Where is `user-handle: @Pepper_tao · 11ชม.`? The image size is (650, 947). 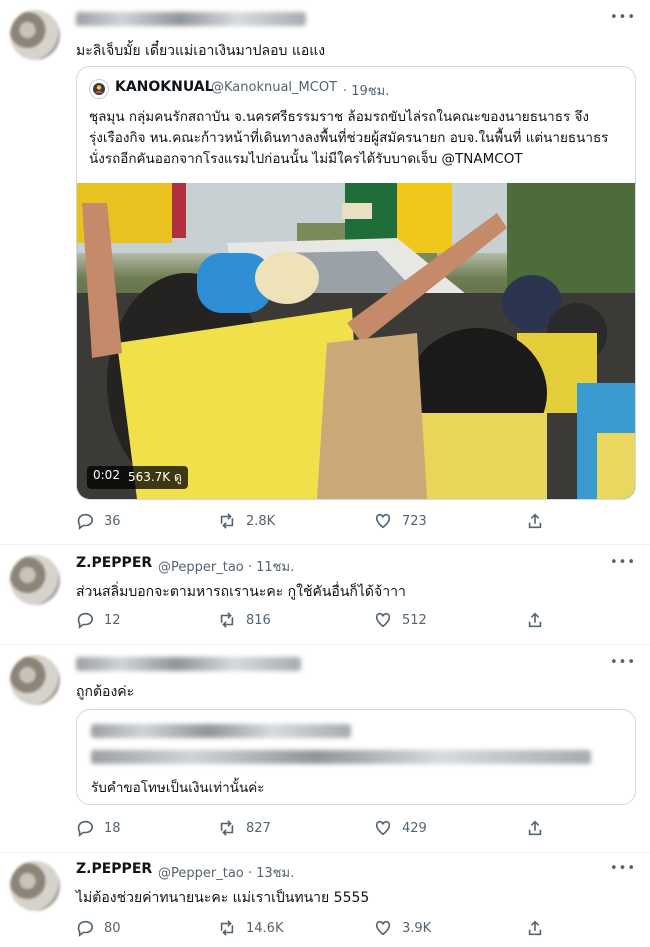
user-handle: @Pepper_tao · 11ชม. is located at coordinates (226, 566).